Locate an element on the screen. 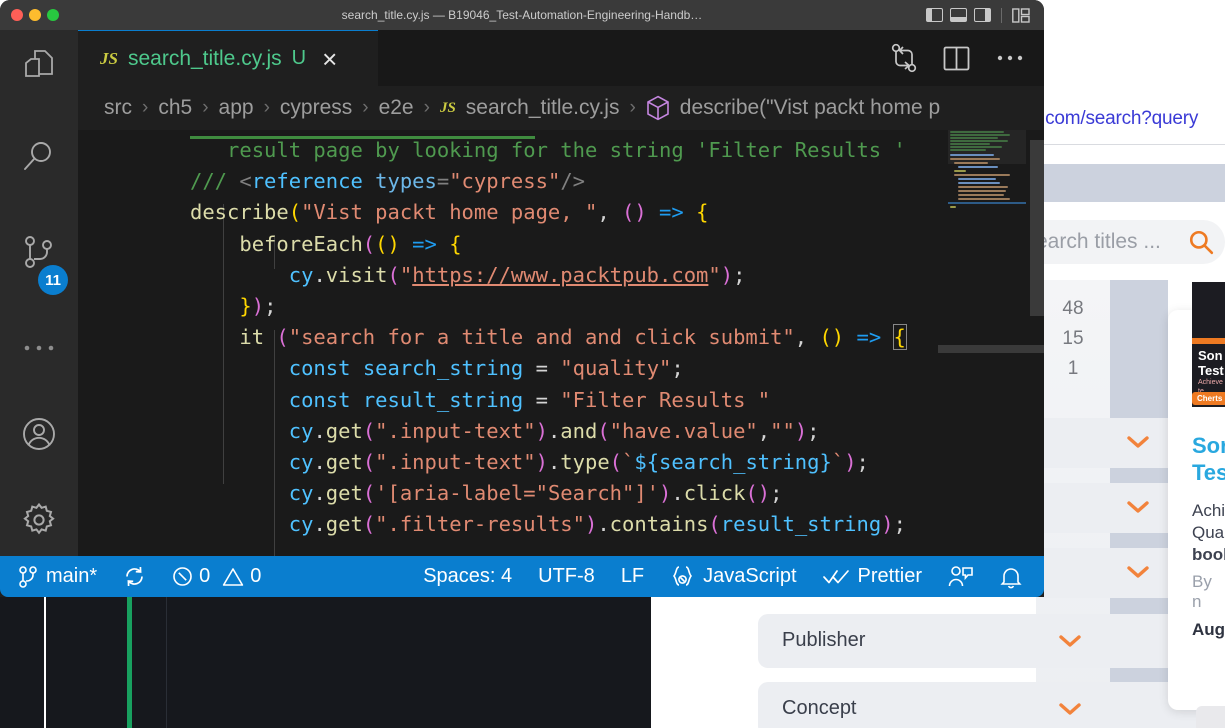 This screenshot has width=1225, height=728. warning-count: 0 is located at coordinates (256, 576).